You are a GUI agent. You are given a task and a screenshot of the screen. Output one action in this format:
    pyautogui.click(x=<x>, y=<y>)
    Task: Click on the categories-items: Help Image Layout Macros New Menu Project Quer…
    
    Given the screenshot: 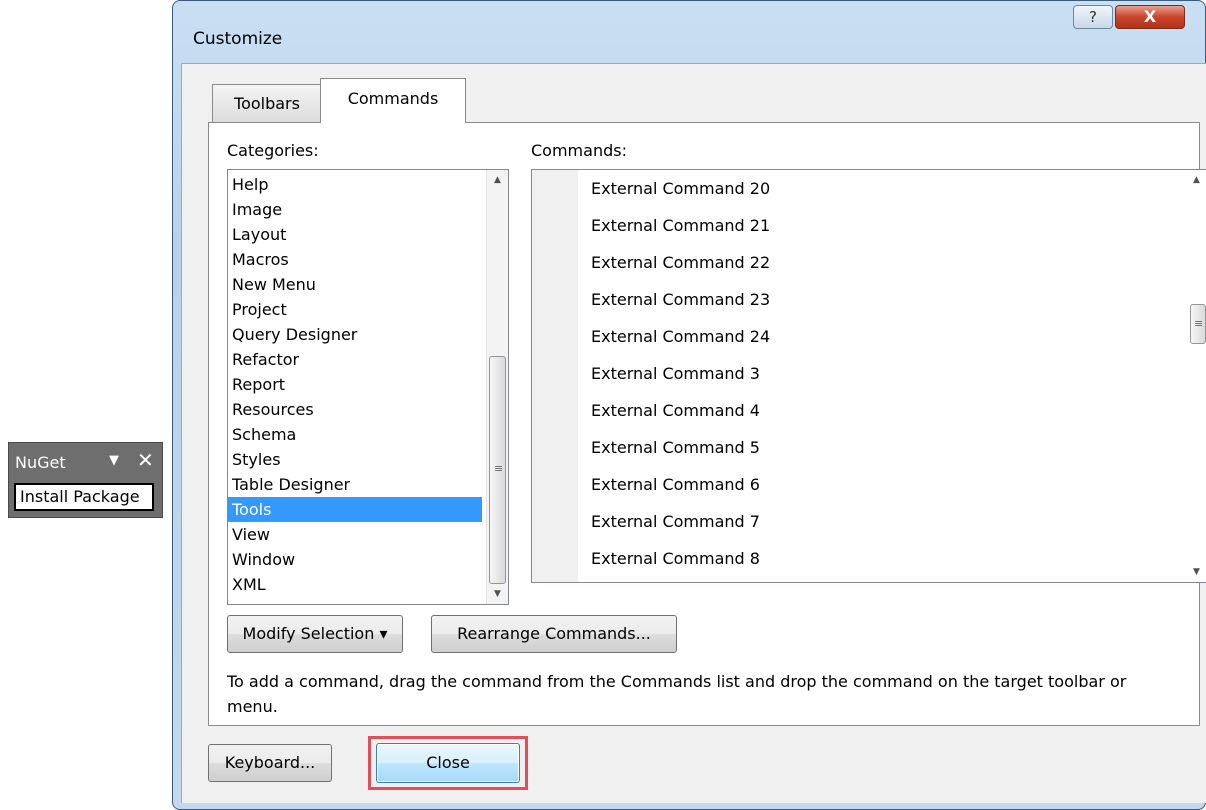 What is the action you would take?
    pyautogui.click(x=355, y=384)
    